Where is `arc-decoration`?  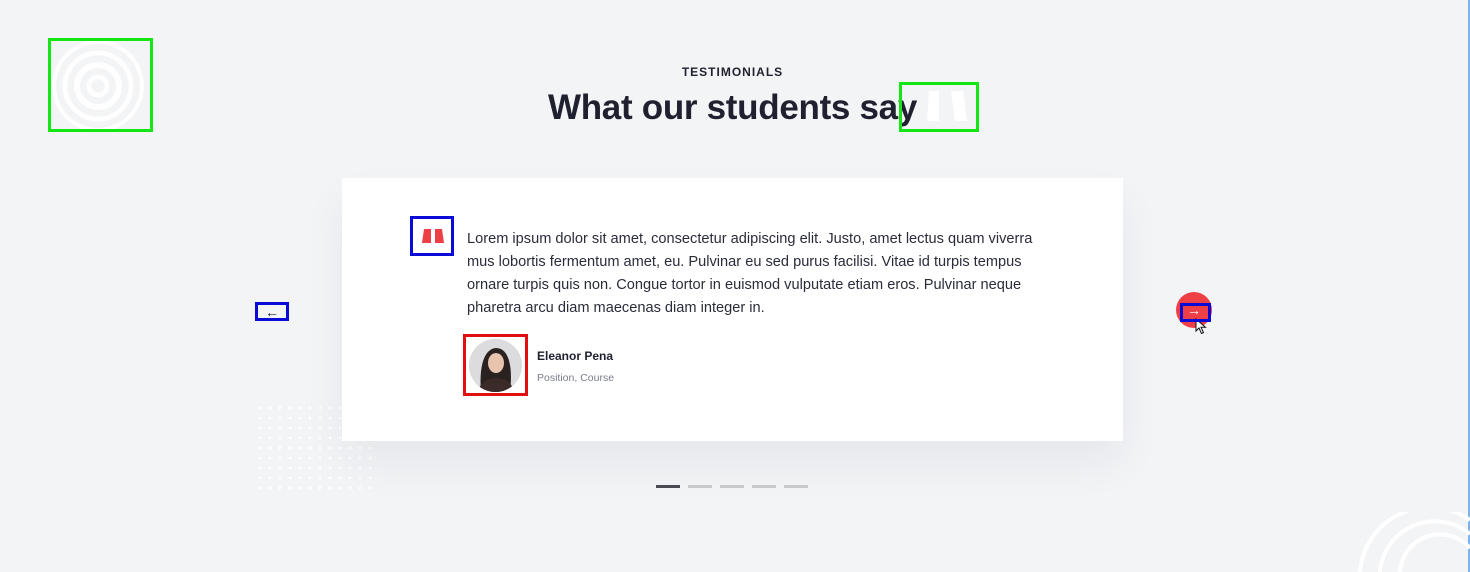
arc-decoration is located at coordinates (1414, 542).